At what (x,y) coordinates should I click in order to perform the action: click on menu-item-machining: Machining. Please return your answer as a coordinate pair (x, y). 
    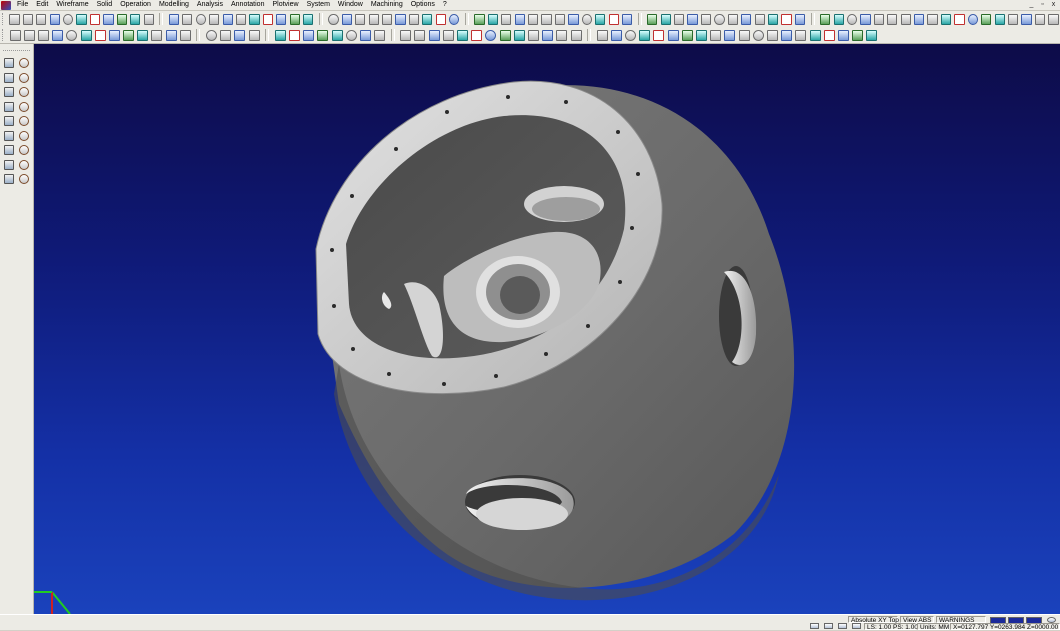
    Looking at the image, I should click on (387, 5).